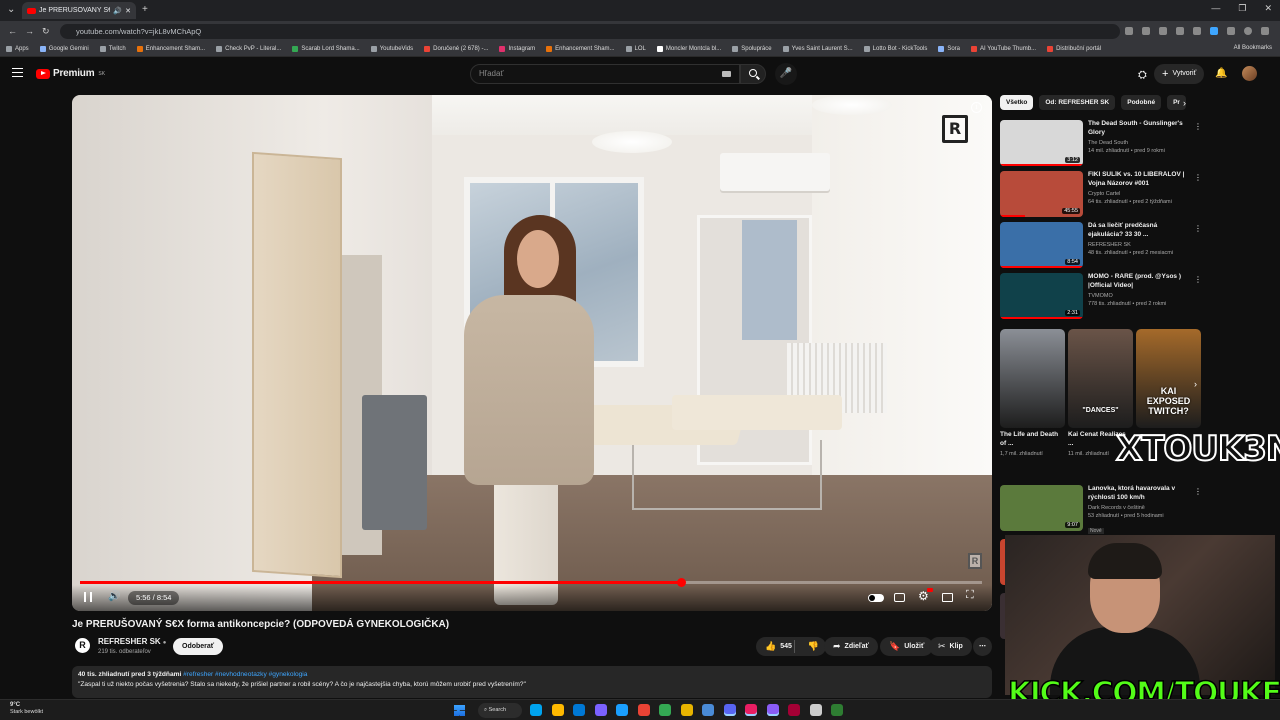 The image size is (1280, 720). What do you see at coordinates (955, 129) in the screenshot?
I see `channel-watermark: R` at bounding box center [955, 129].